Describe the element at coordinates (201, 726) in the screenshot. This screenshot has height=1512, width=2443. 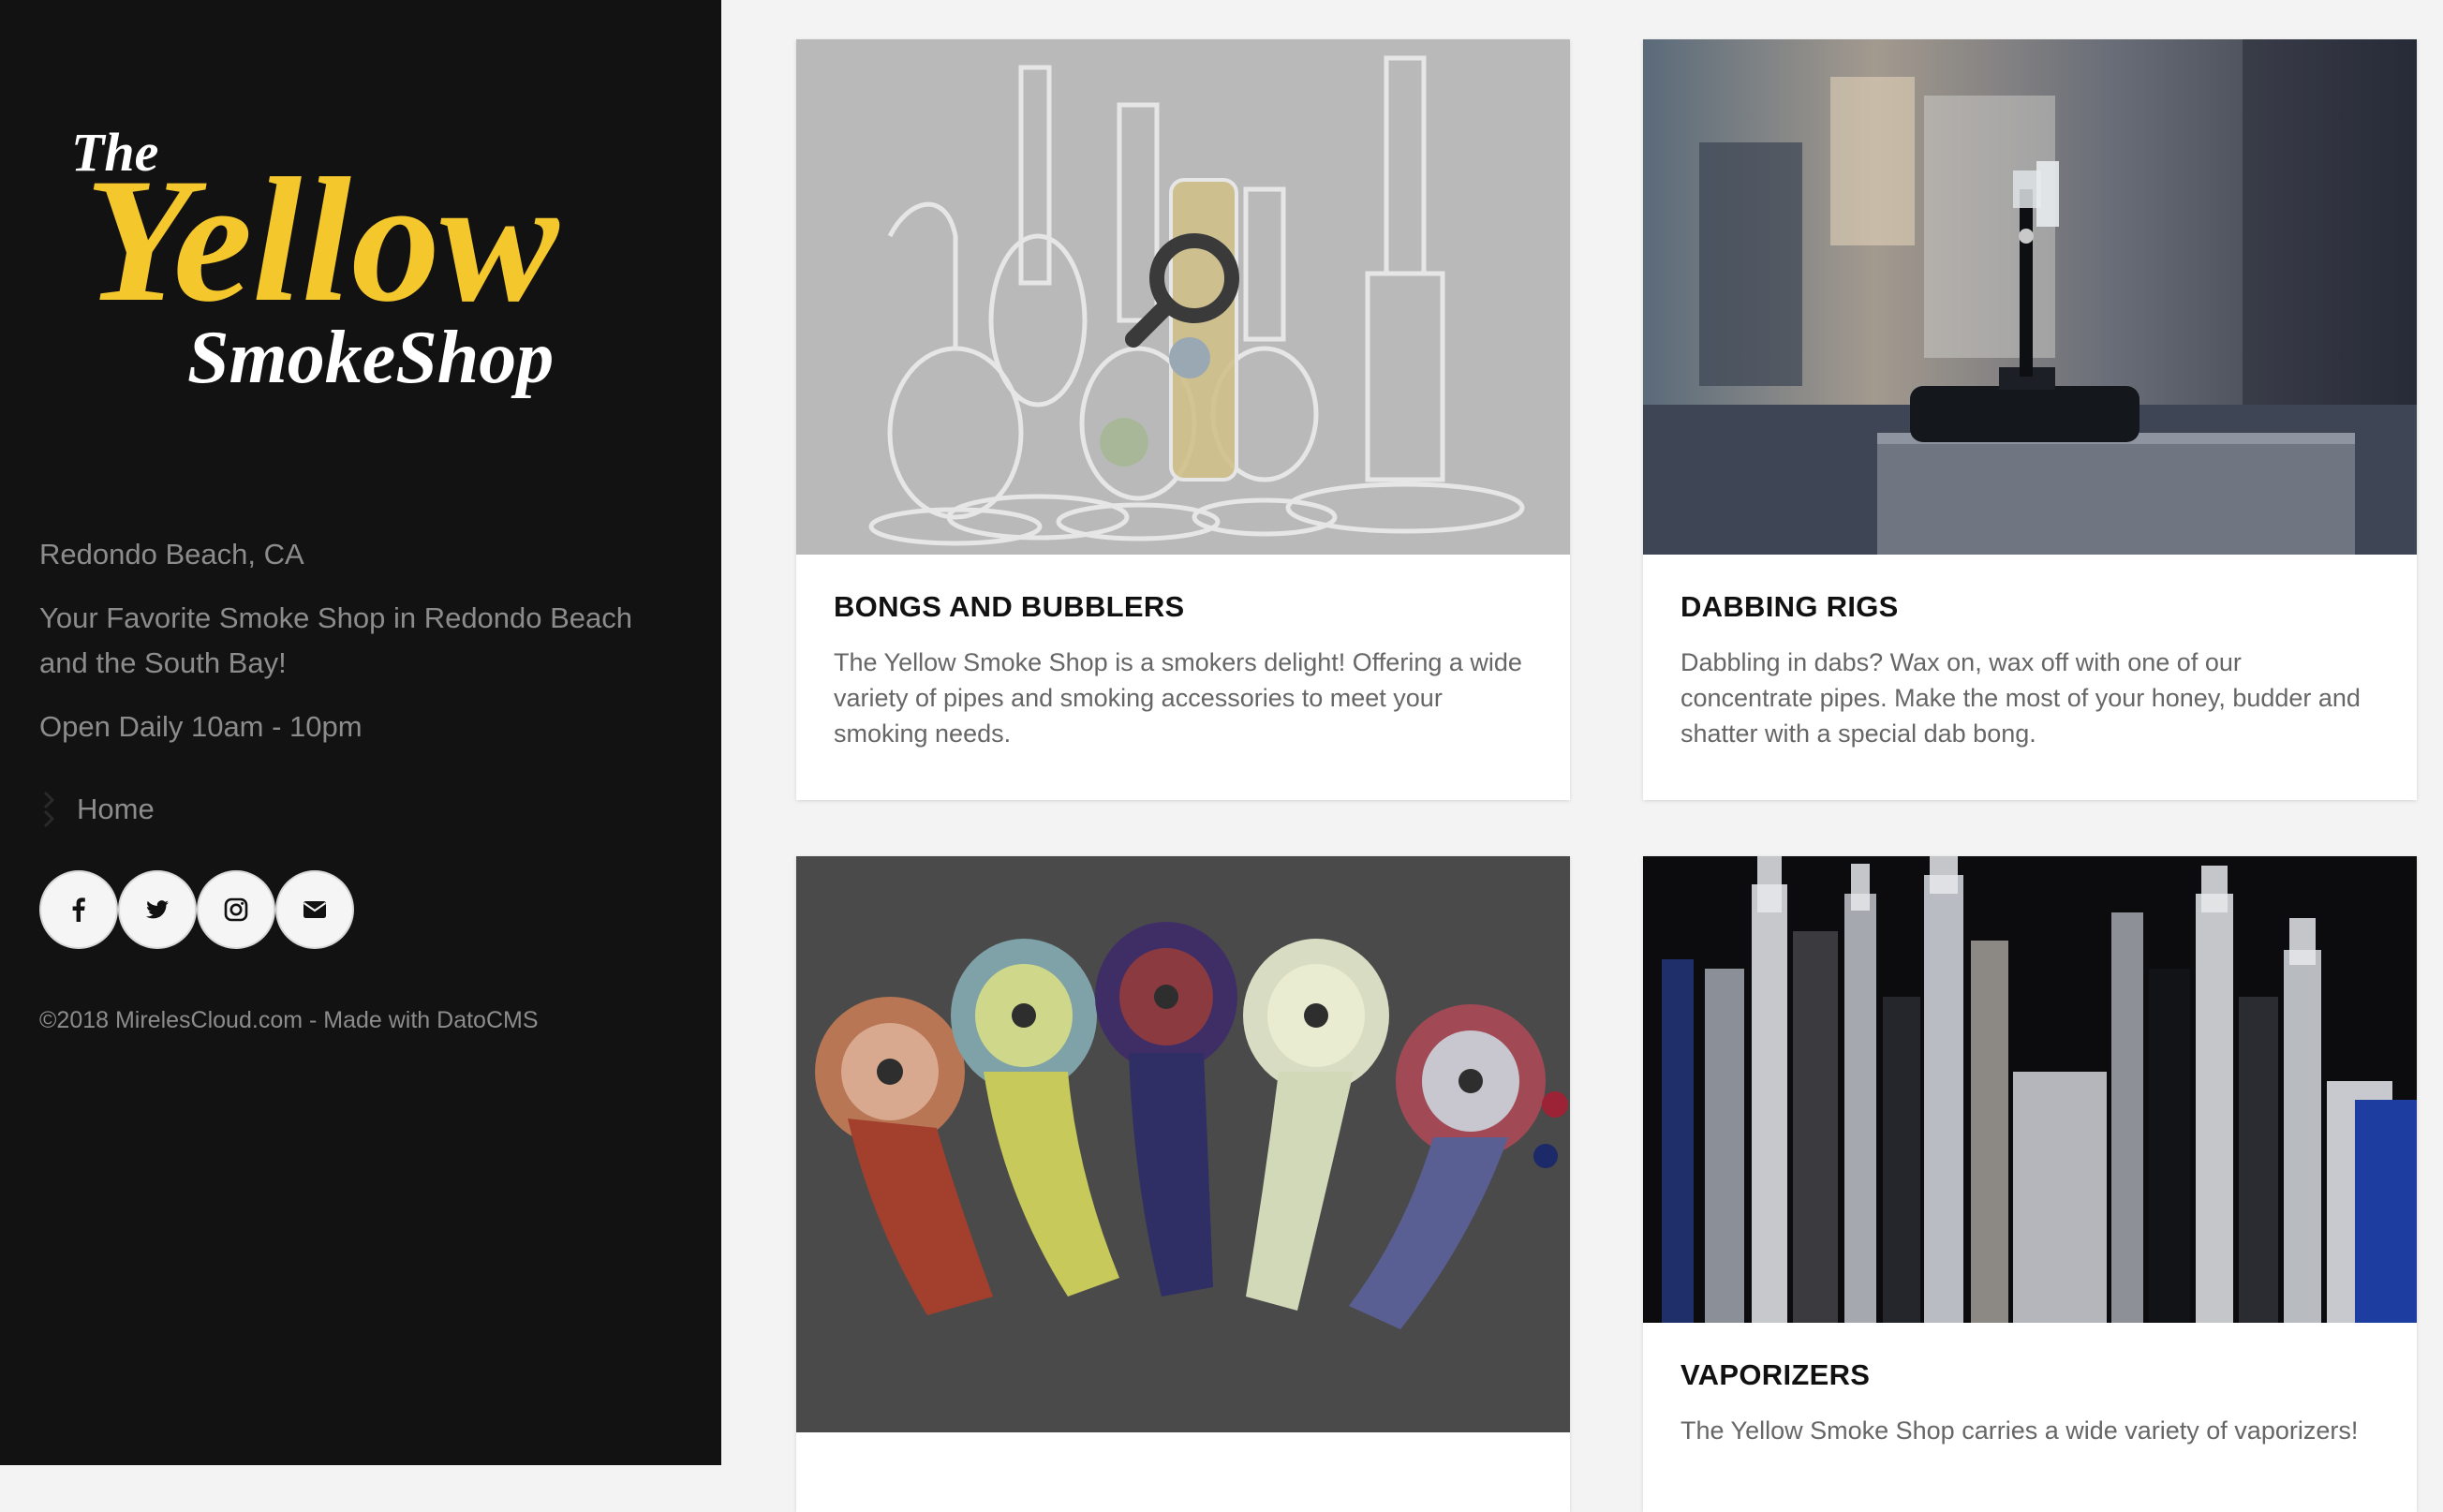
I see `hours-text: Open Daily 10am - 10pm` at that location.